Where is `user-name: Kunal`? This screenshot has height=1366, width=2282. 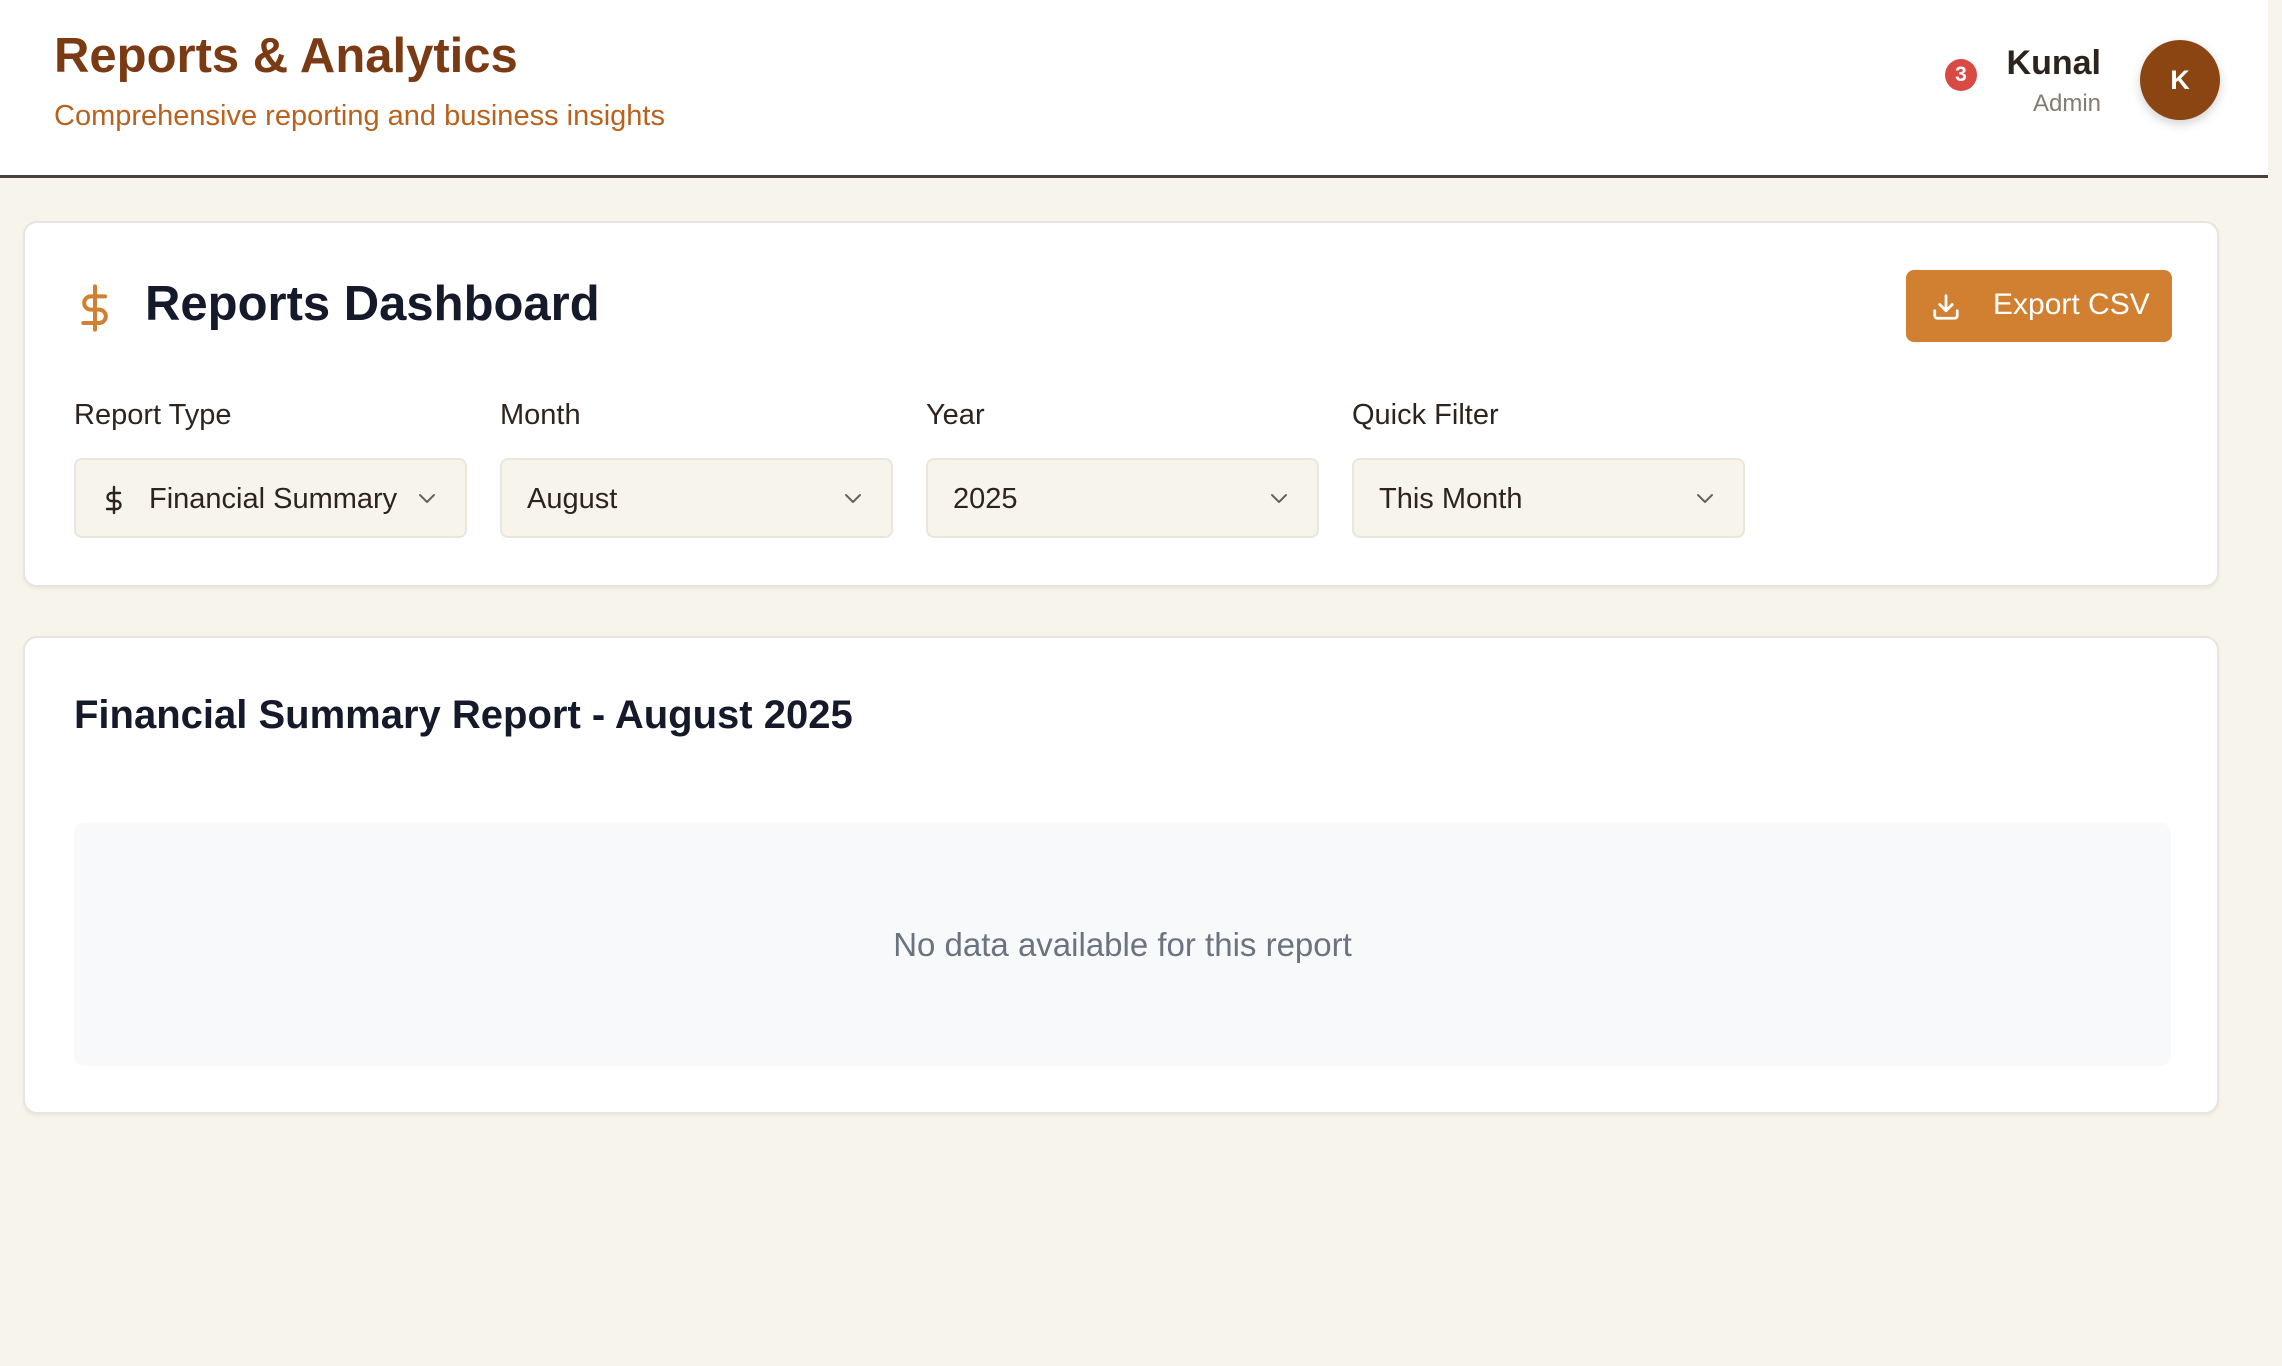
user-name: Kunal is located at coordinates (2053, 63).